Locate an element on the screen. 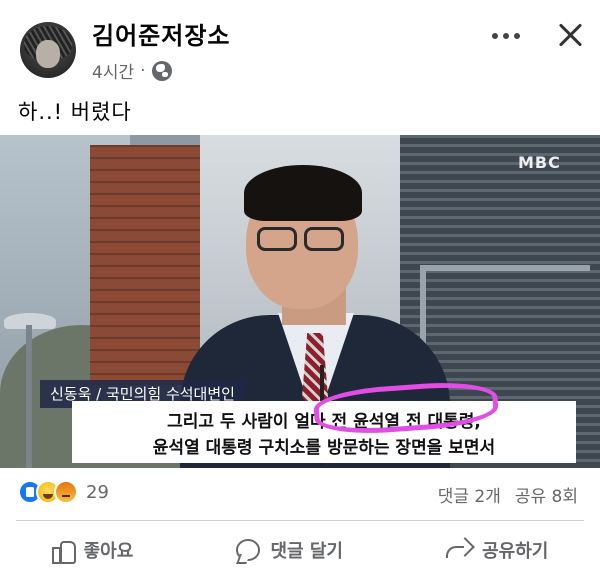 The height and width of the screenshot is (582, 600). reaction-count: 29 is located at coordinates (97, 492).